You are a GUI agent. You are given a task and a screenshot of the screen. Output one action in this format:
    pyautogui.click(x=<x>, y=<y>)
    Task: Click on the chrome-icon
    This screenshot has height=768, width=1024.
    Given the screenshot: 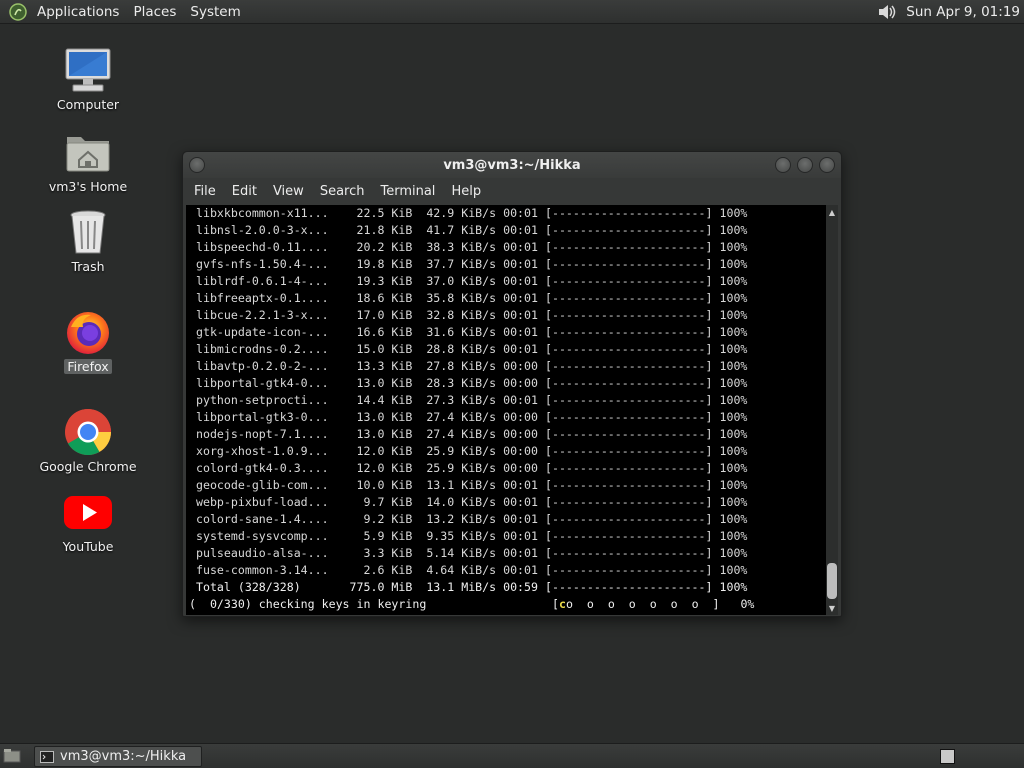 What is the action you would take?
    pyautogui.click(x=88, y=432)
    